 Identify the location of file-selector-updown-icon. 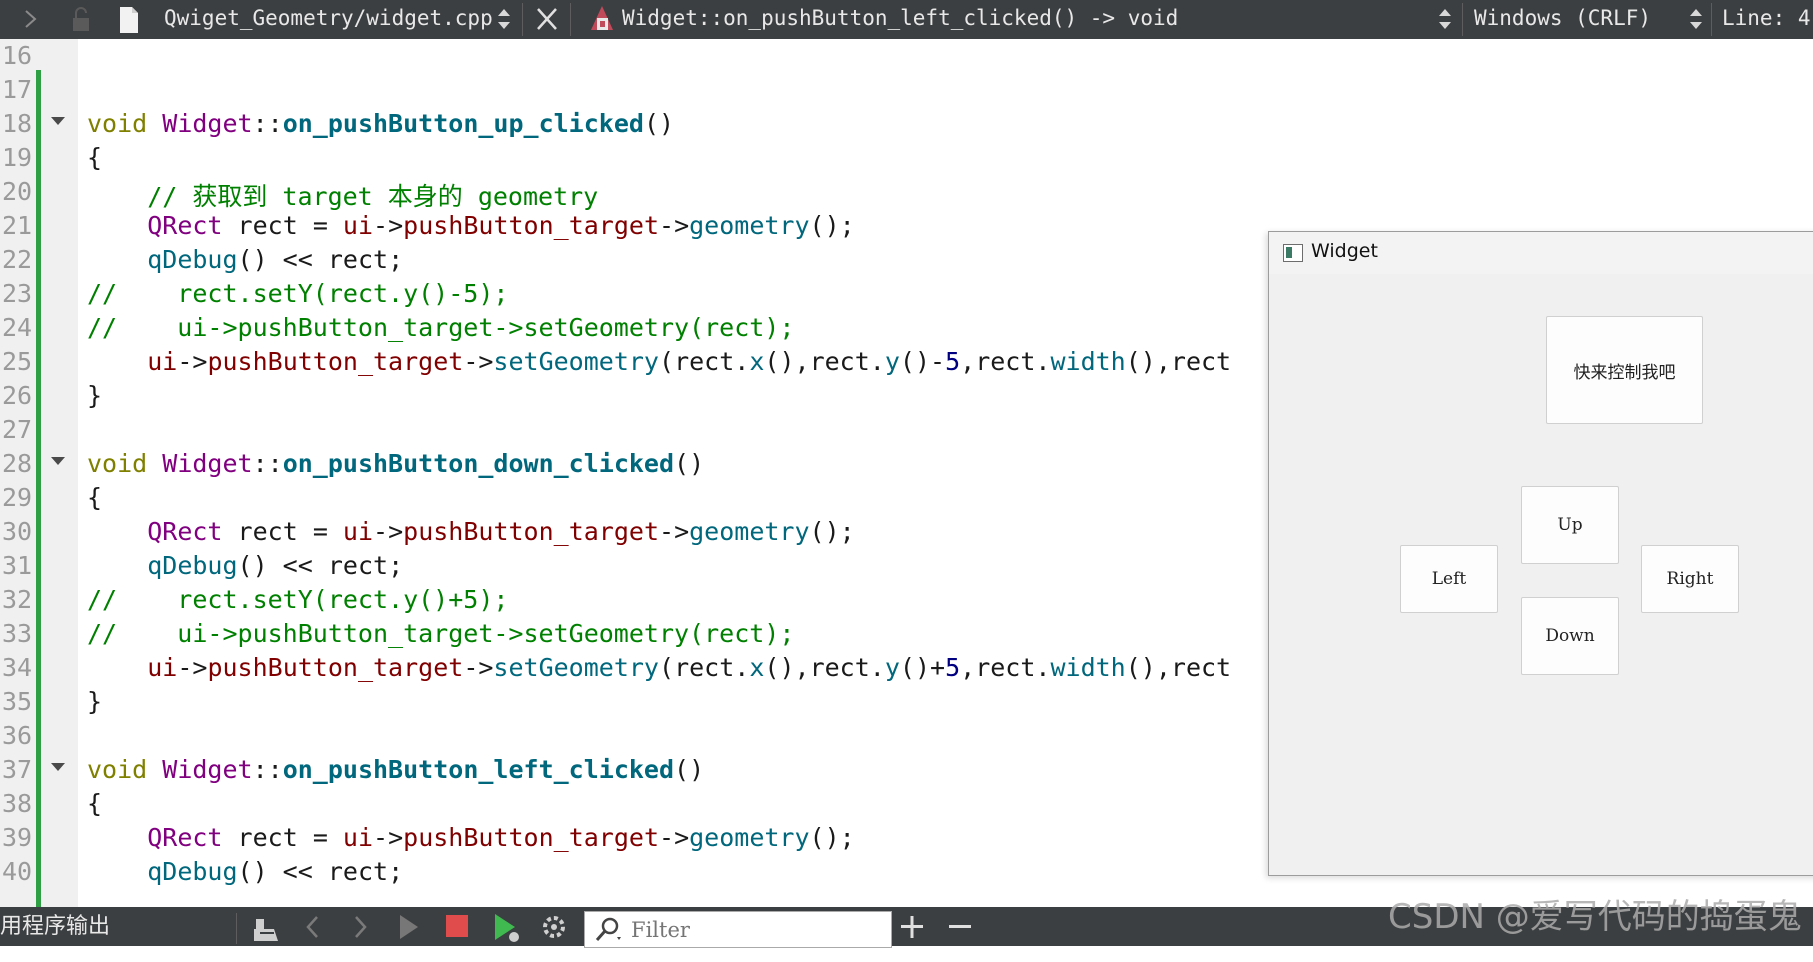
(504, 19).